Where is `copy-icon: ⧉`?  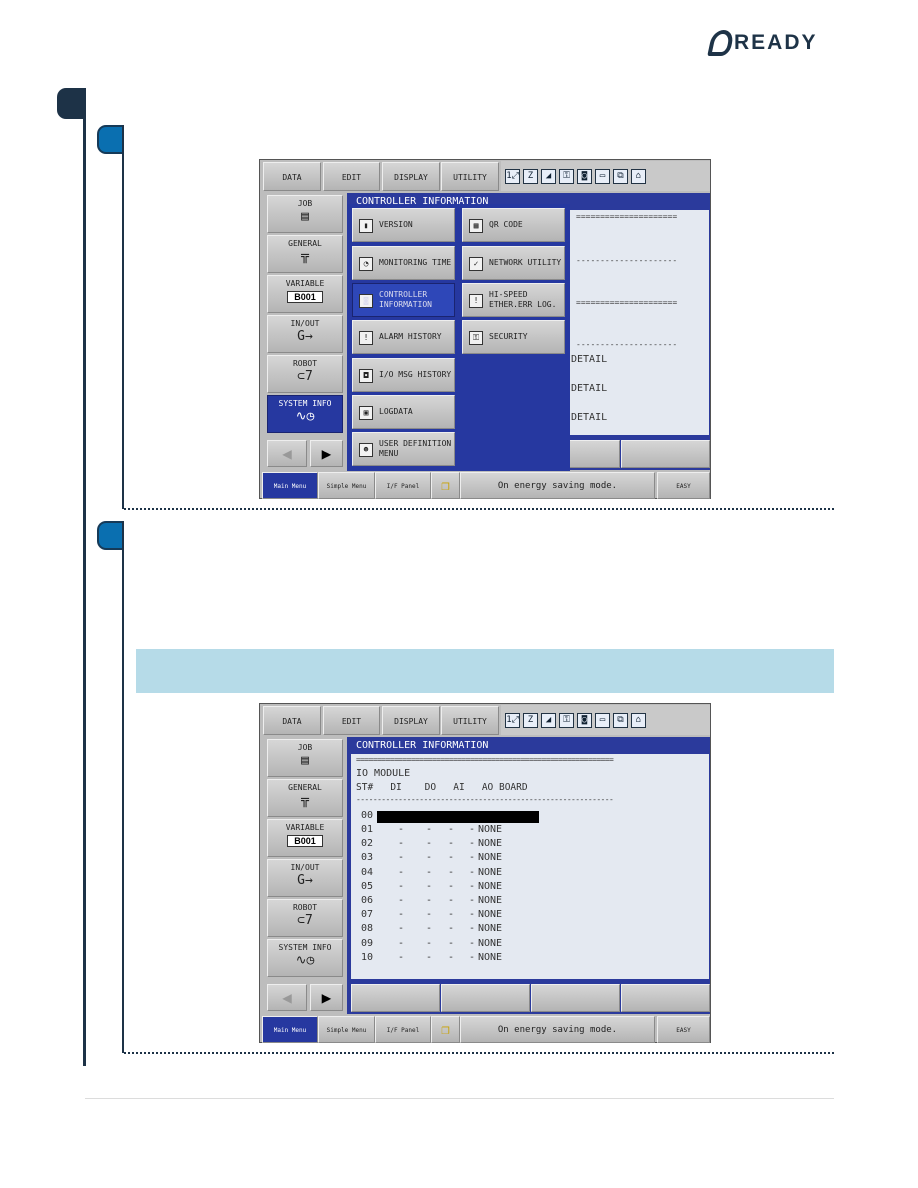
copy-icon: ⧉ is located at coordinates (620, 720).